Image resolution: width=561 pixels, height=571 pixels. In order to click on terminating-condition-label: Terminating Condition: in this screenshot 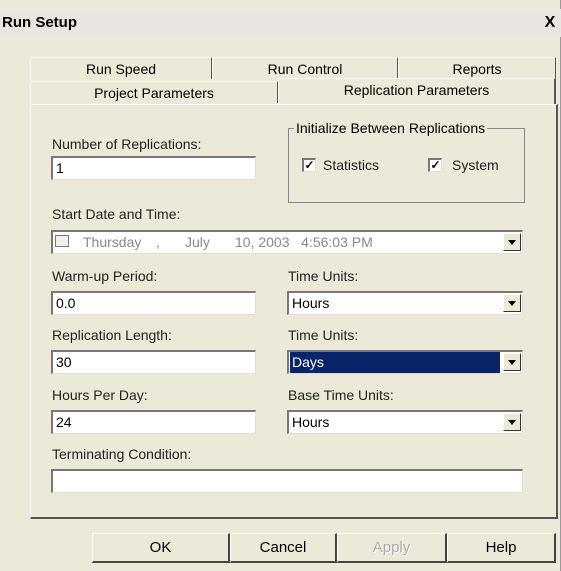, I will do `click(122, 454)`.